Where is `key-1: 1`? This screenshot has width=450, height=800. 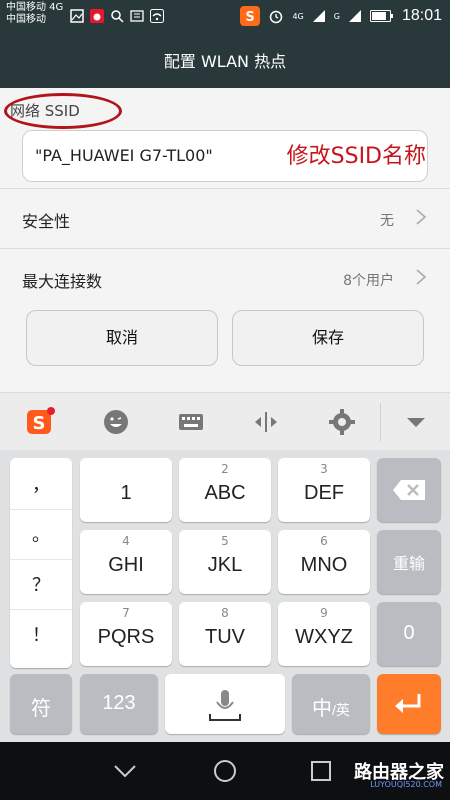
key-1: 1 is located at coordinates (126, 490).